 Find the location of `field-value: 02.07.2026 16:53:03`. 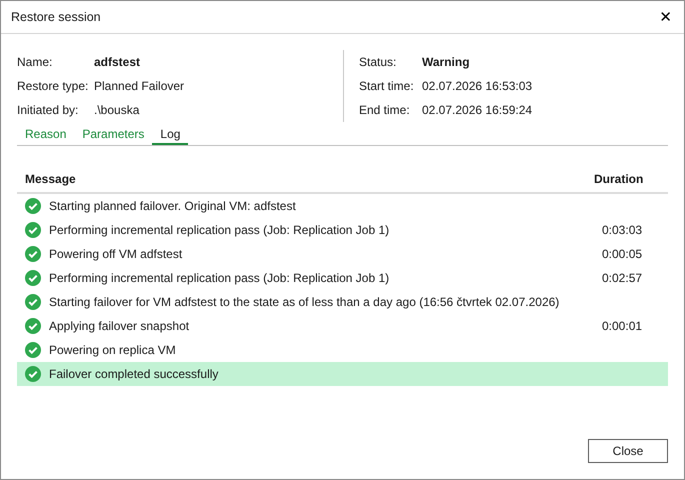

field-value: 02.07.2026 16:53:03 is located at coordinates (477, 86).